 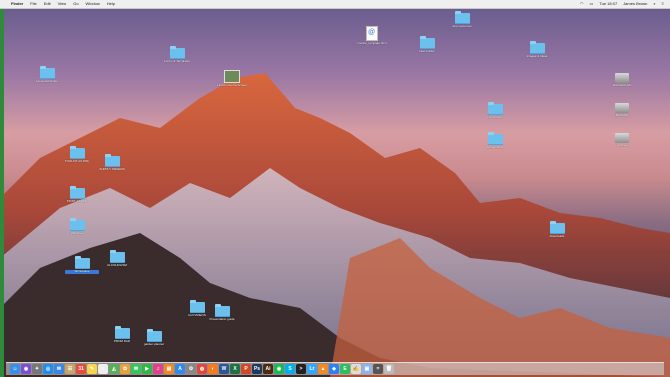 I want to click on photoshop-icon: Ps, so click(x=257, y=369).